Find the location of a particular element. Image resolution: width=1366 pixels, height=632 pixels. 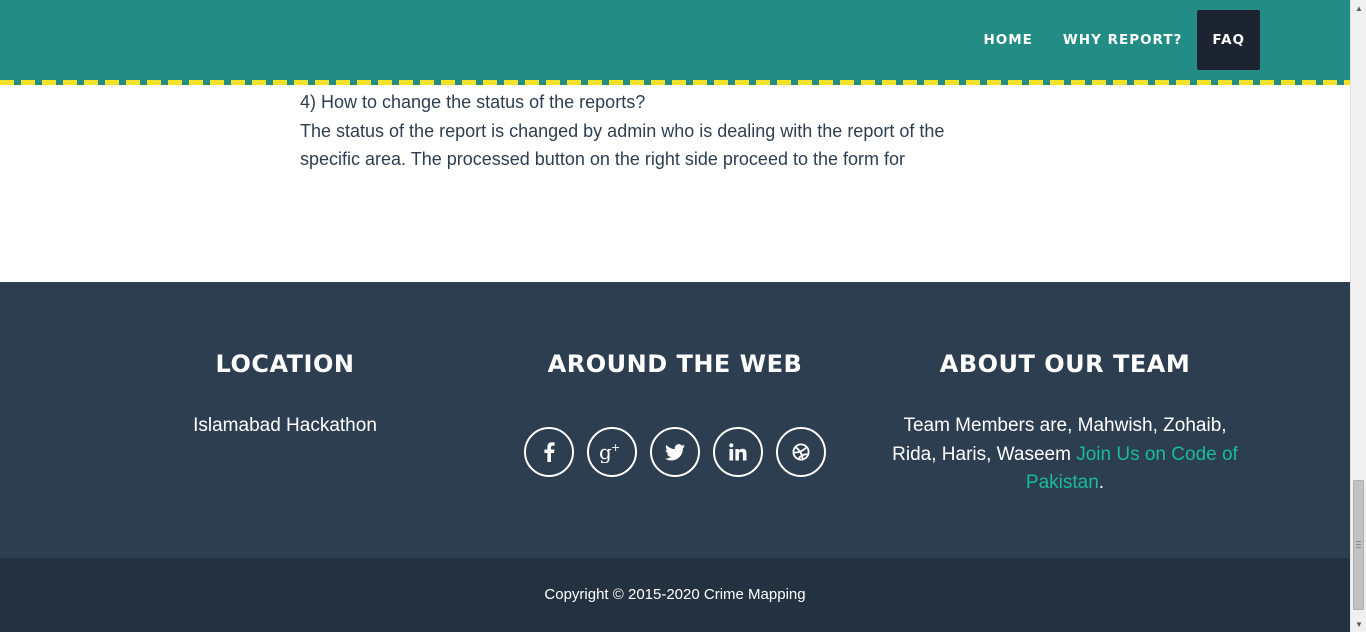

location-text: Islamabad Hackathon is located at coordinates (285, 425).